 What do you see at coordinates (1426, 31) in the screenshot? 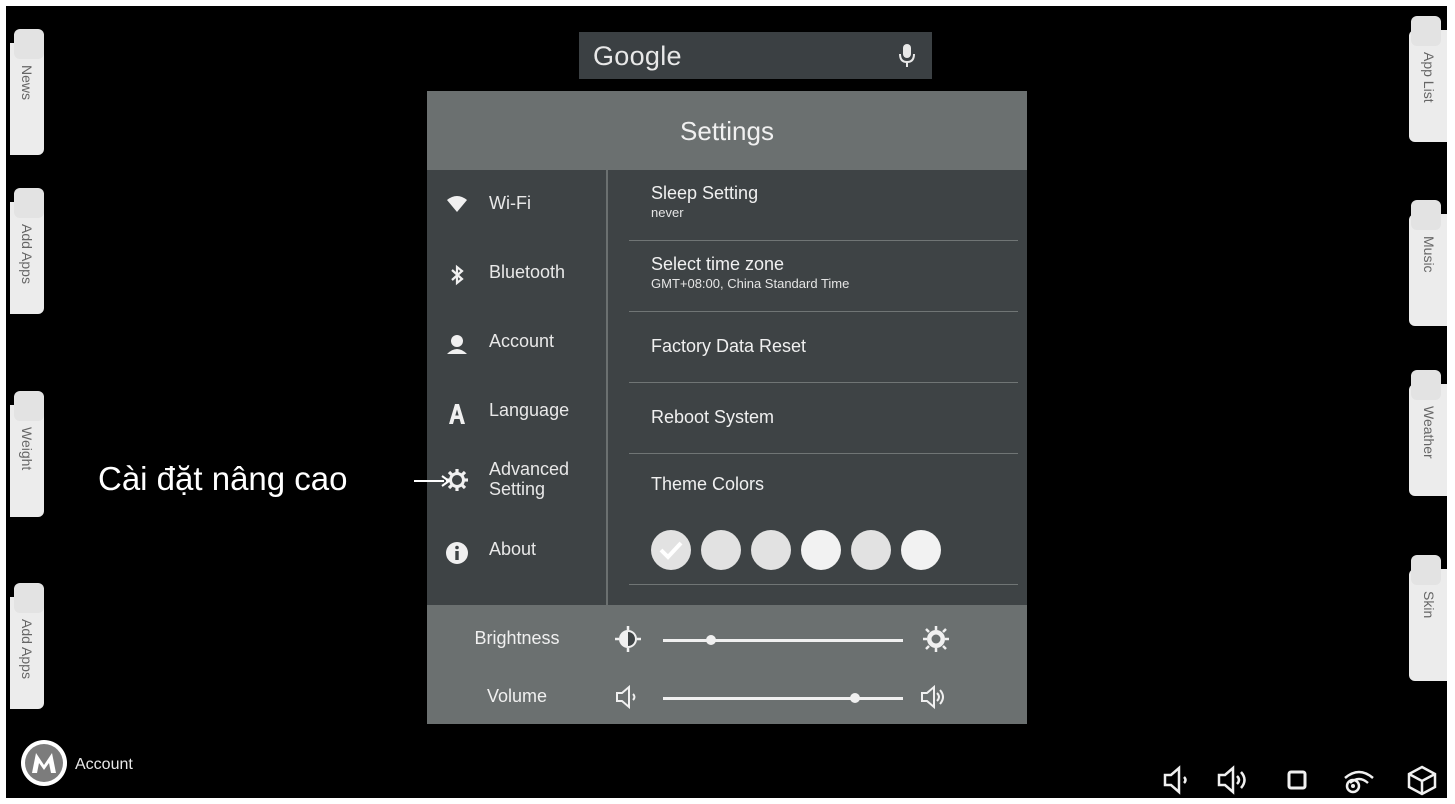
I see `grid-icon` at bounding box center [1426, 31].